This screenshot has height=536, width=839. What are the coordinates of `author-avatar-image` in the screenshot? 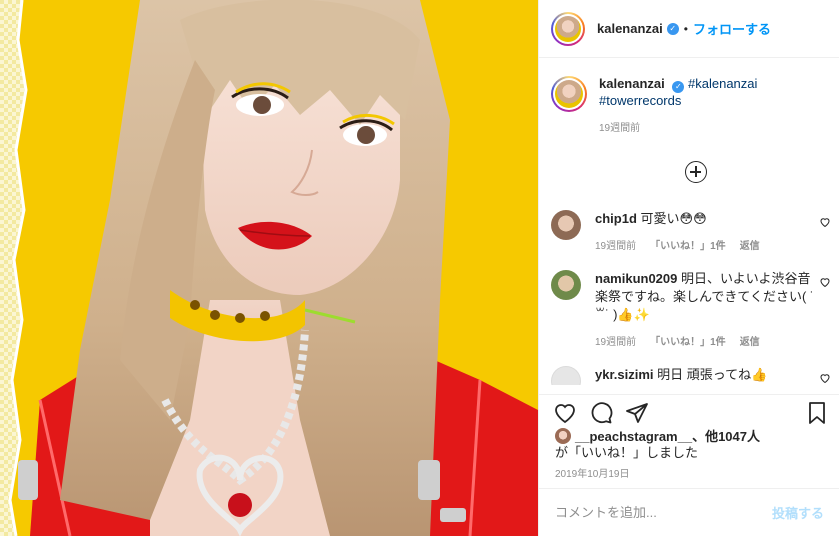 It's located at (568, 28).